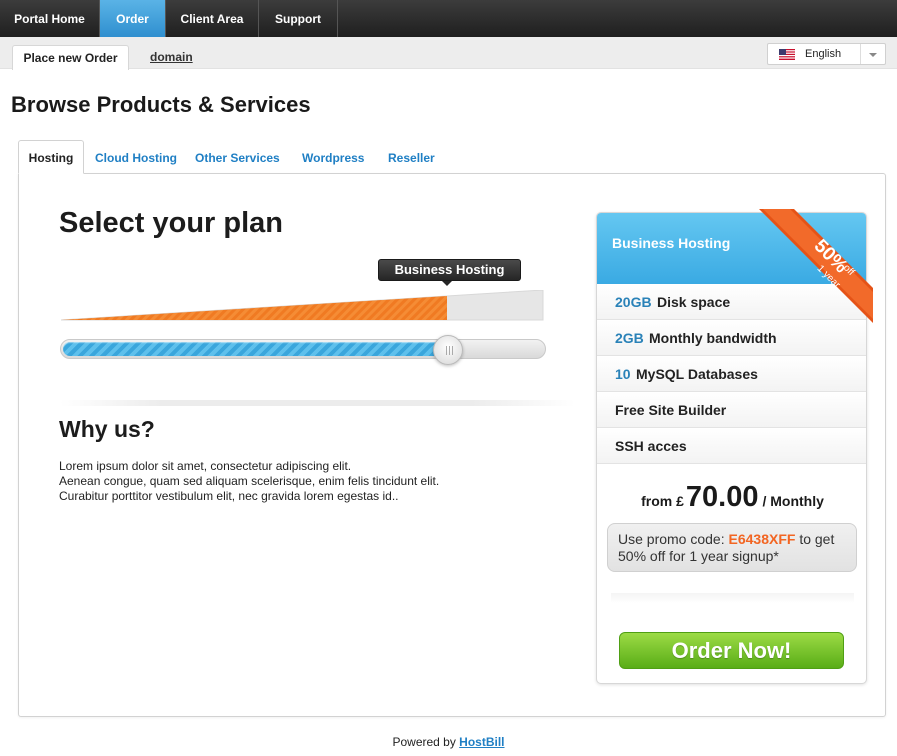 The image size is (897, 756). What do you see at coordinates (237, 158) in the screenshot?
I see `tab-other-services: Other Services` at bounding box center [237, 158].